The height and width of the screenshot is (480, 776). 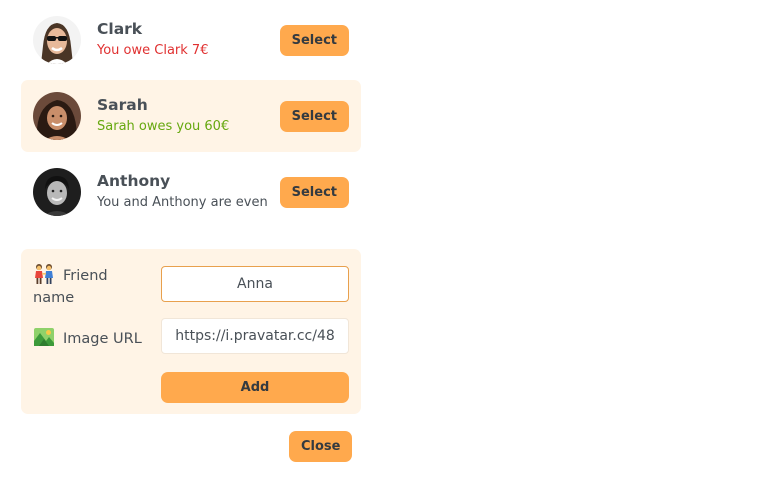 I want to click on landscape-image-icon, so click(x=44, y=337).